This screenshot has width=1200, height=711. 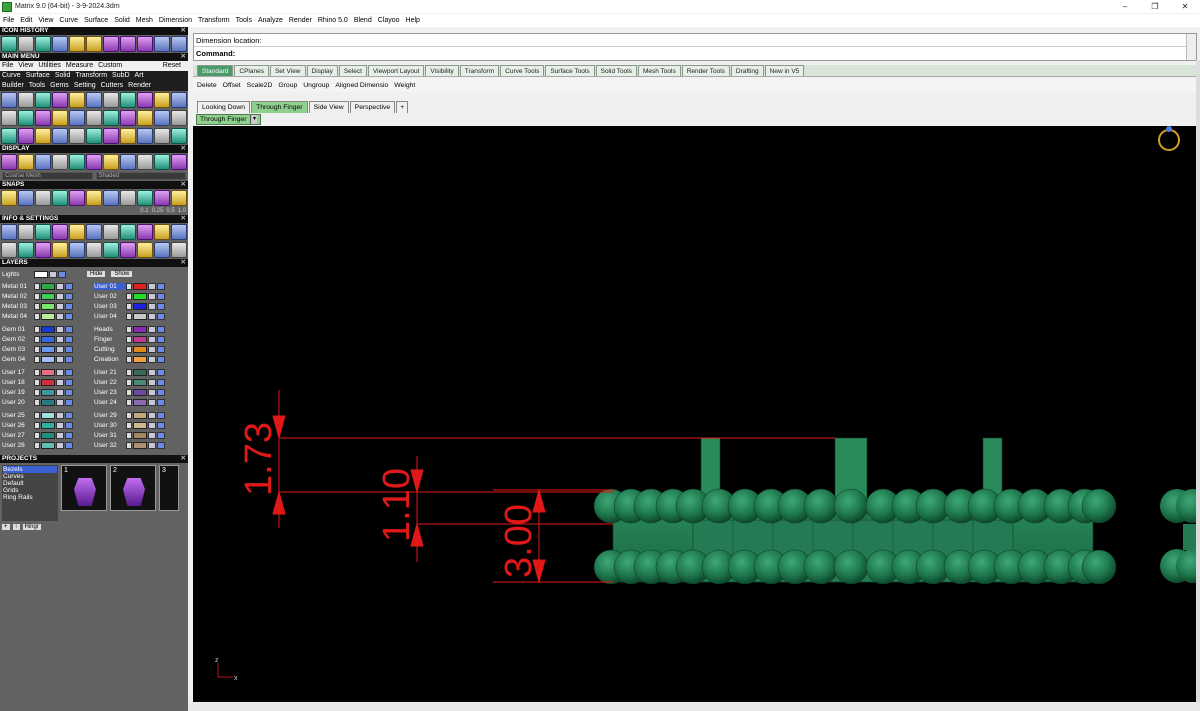 What do you see at coordinates (402, 107) in the screenshot?
I see `add-viewport-icon: +` at bounding box center [402, 107].